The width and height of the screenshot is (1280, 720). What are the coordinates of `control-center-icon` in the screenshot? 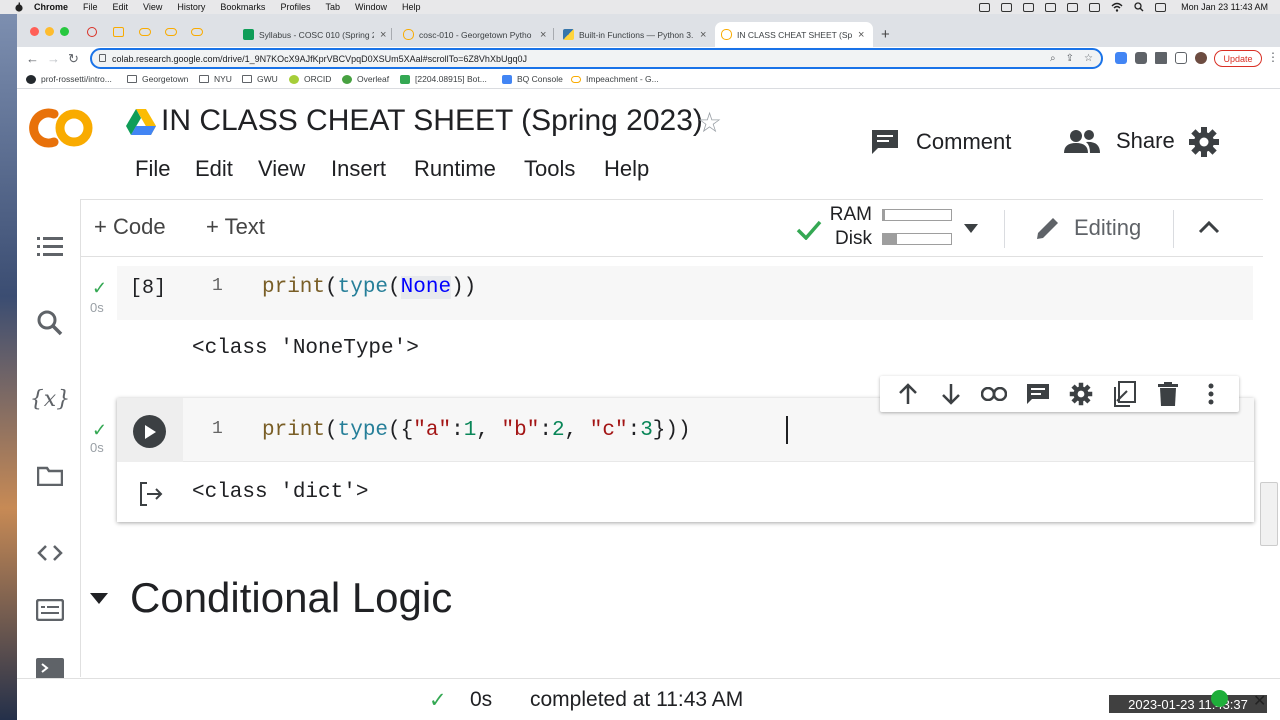 It's located at (1161, 7).